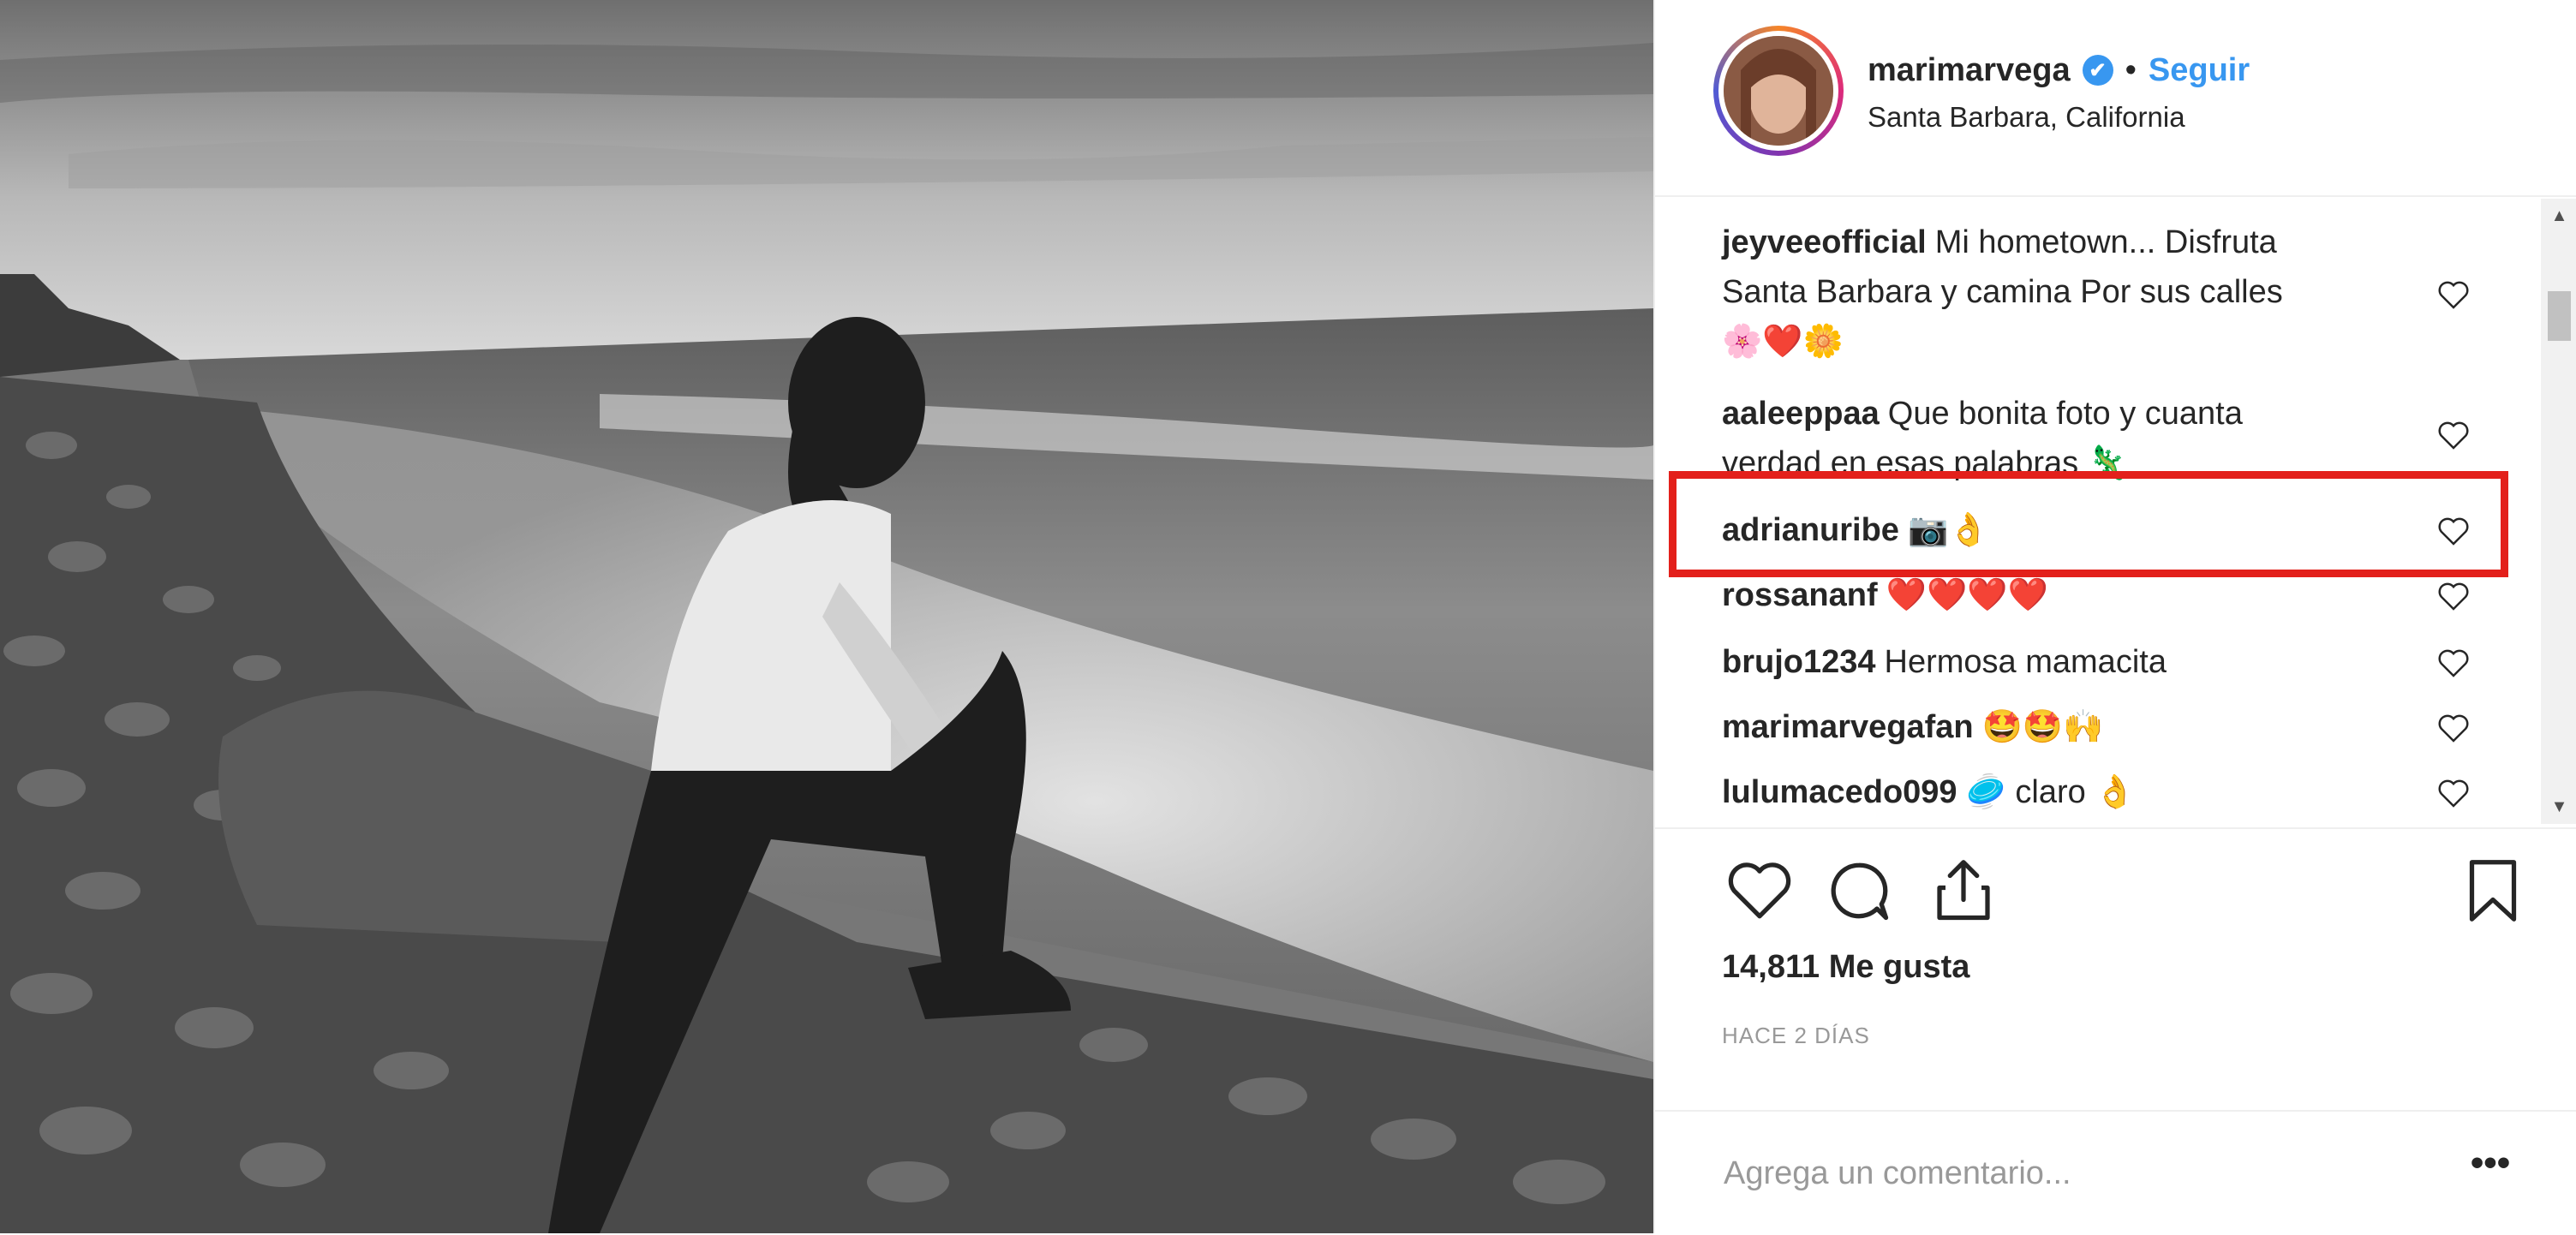 This screenshot has height=1235, width=2576. Describe the element at coordinates (2559, 807) in the screenshot. I see `scroll-down-arrow-icon: ▼` at that location.